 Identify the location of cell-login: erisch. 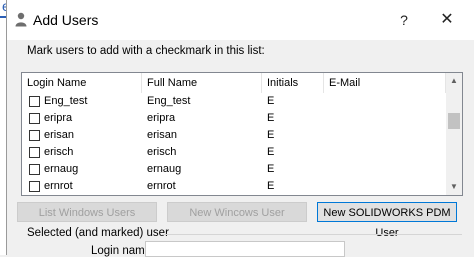
(59, 152).